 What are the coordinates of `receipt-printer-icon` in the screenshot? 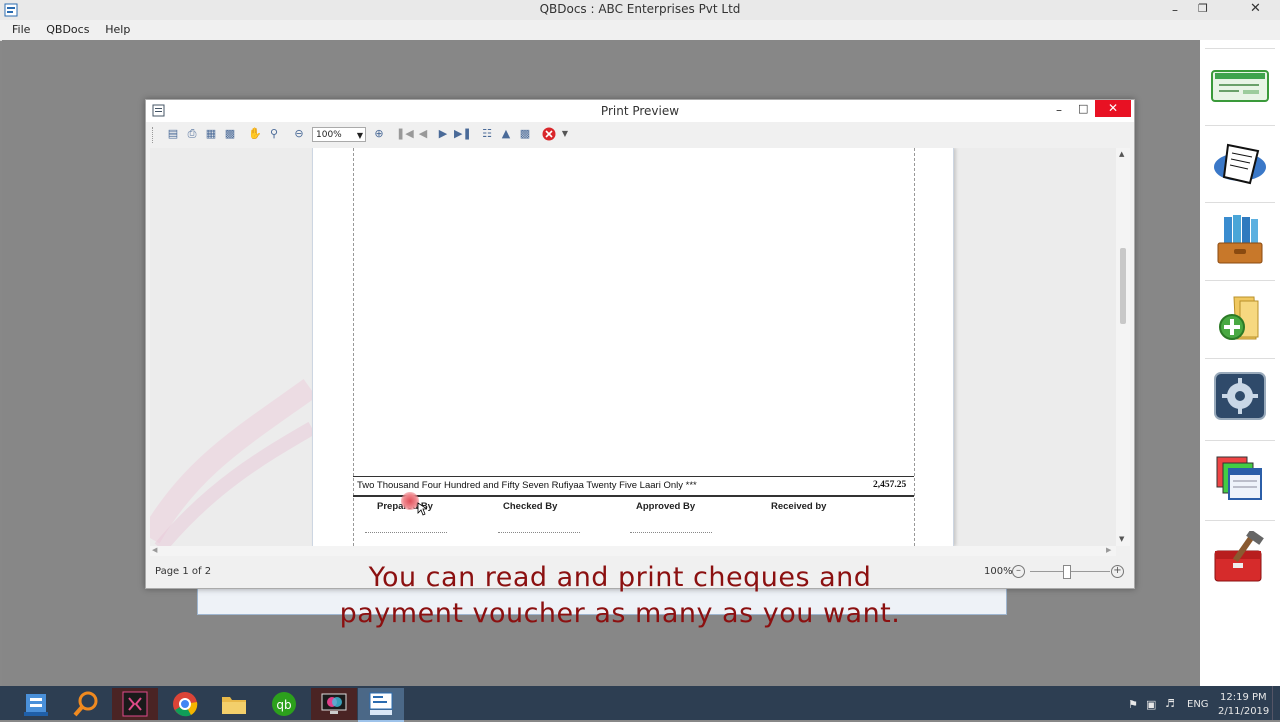 It's located at (1240, 164).